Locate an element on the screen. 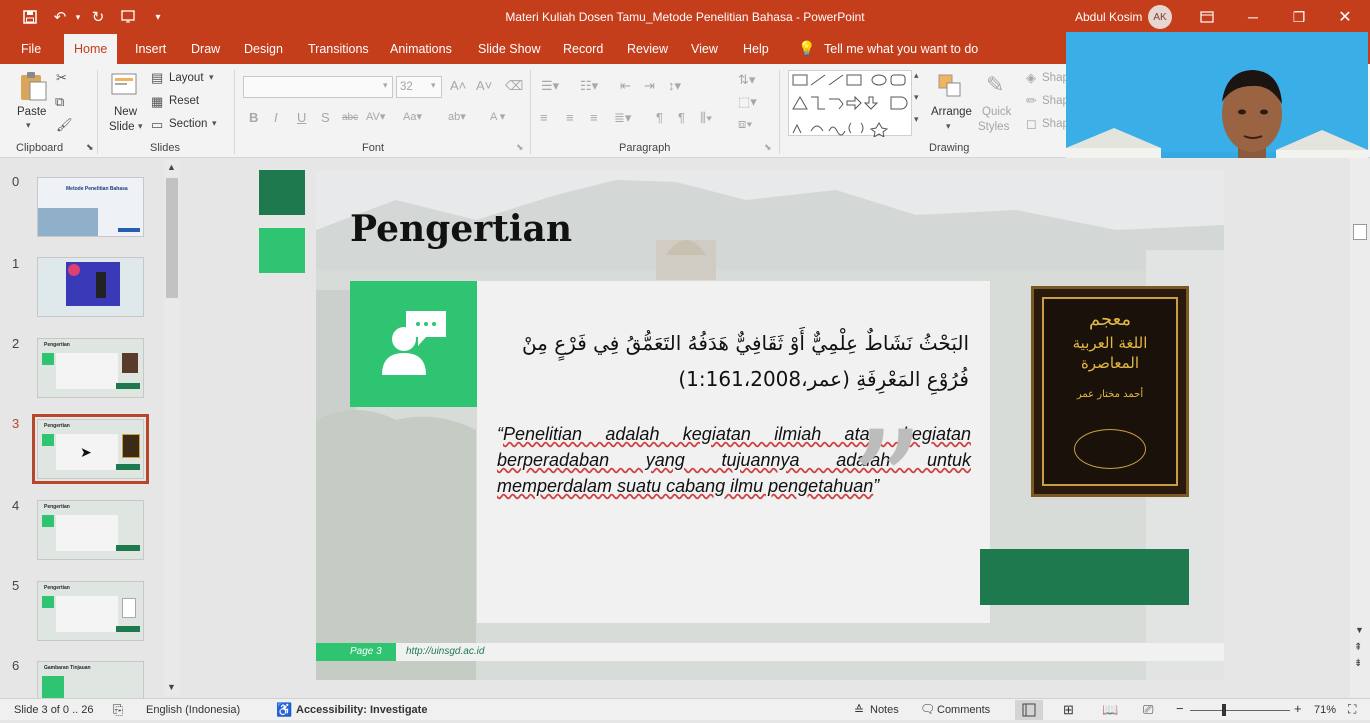 The height and width of the screenshot is (723, 1370). justify-icon: ≣▾ is located at coordinates (622, 118).